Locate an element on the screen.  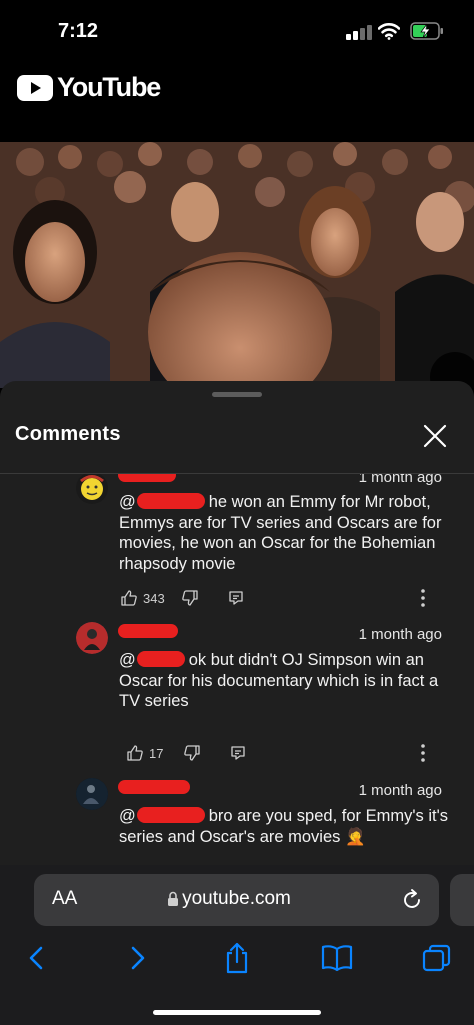
like-button: 343 is located at coordinates (142, 598).